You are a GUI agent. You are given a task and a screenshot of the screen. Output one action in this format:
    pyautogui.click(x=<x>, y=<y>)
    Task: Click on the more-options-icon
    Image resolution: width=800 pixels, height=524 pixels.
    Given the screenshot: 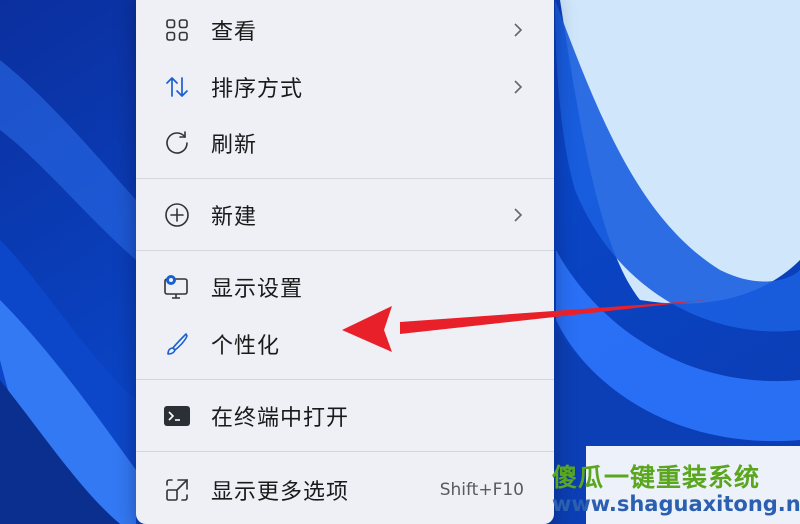 What is the action you would take?
    pyautogui.click(x=177, y=490)
    